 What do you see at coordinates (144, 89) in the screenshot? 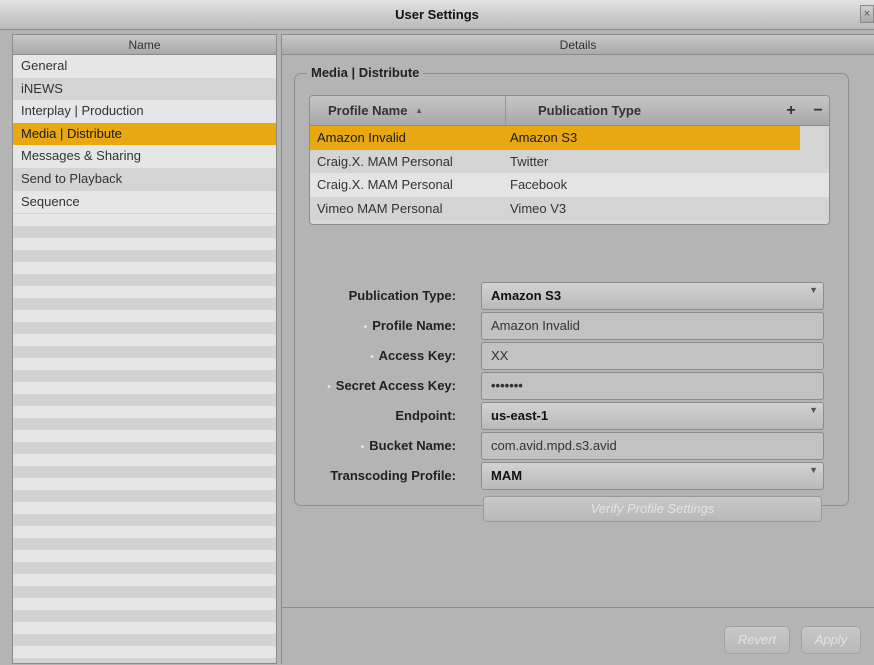
I see `nav-item-inews: iNEWS` at bounding box center [144, 89].